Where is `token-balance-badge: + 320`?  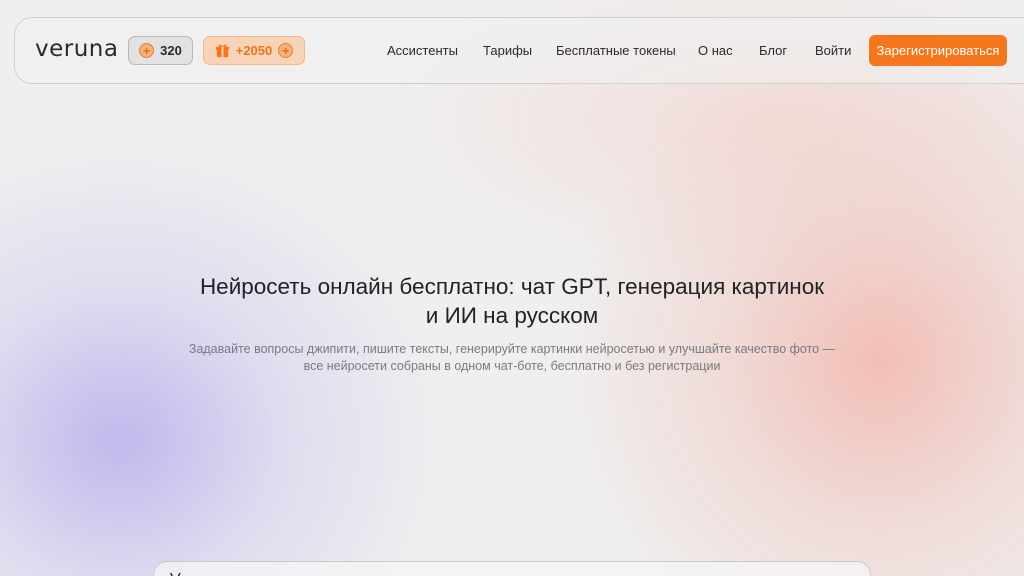
token-balance-badge: + 320 is located at coordinates (160, 50).